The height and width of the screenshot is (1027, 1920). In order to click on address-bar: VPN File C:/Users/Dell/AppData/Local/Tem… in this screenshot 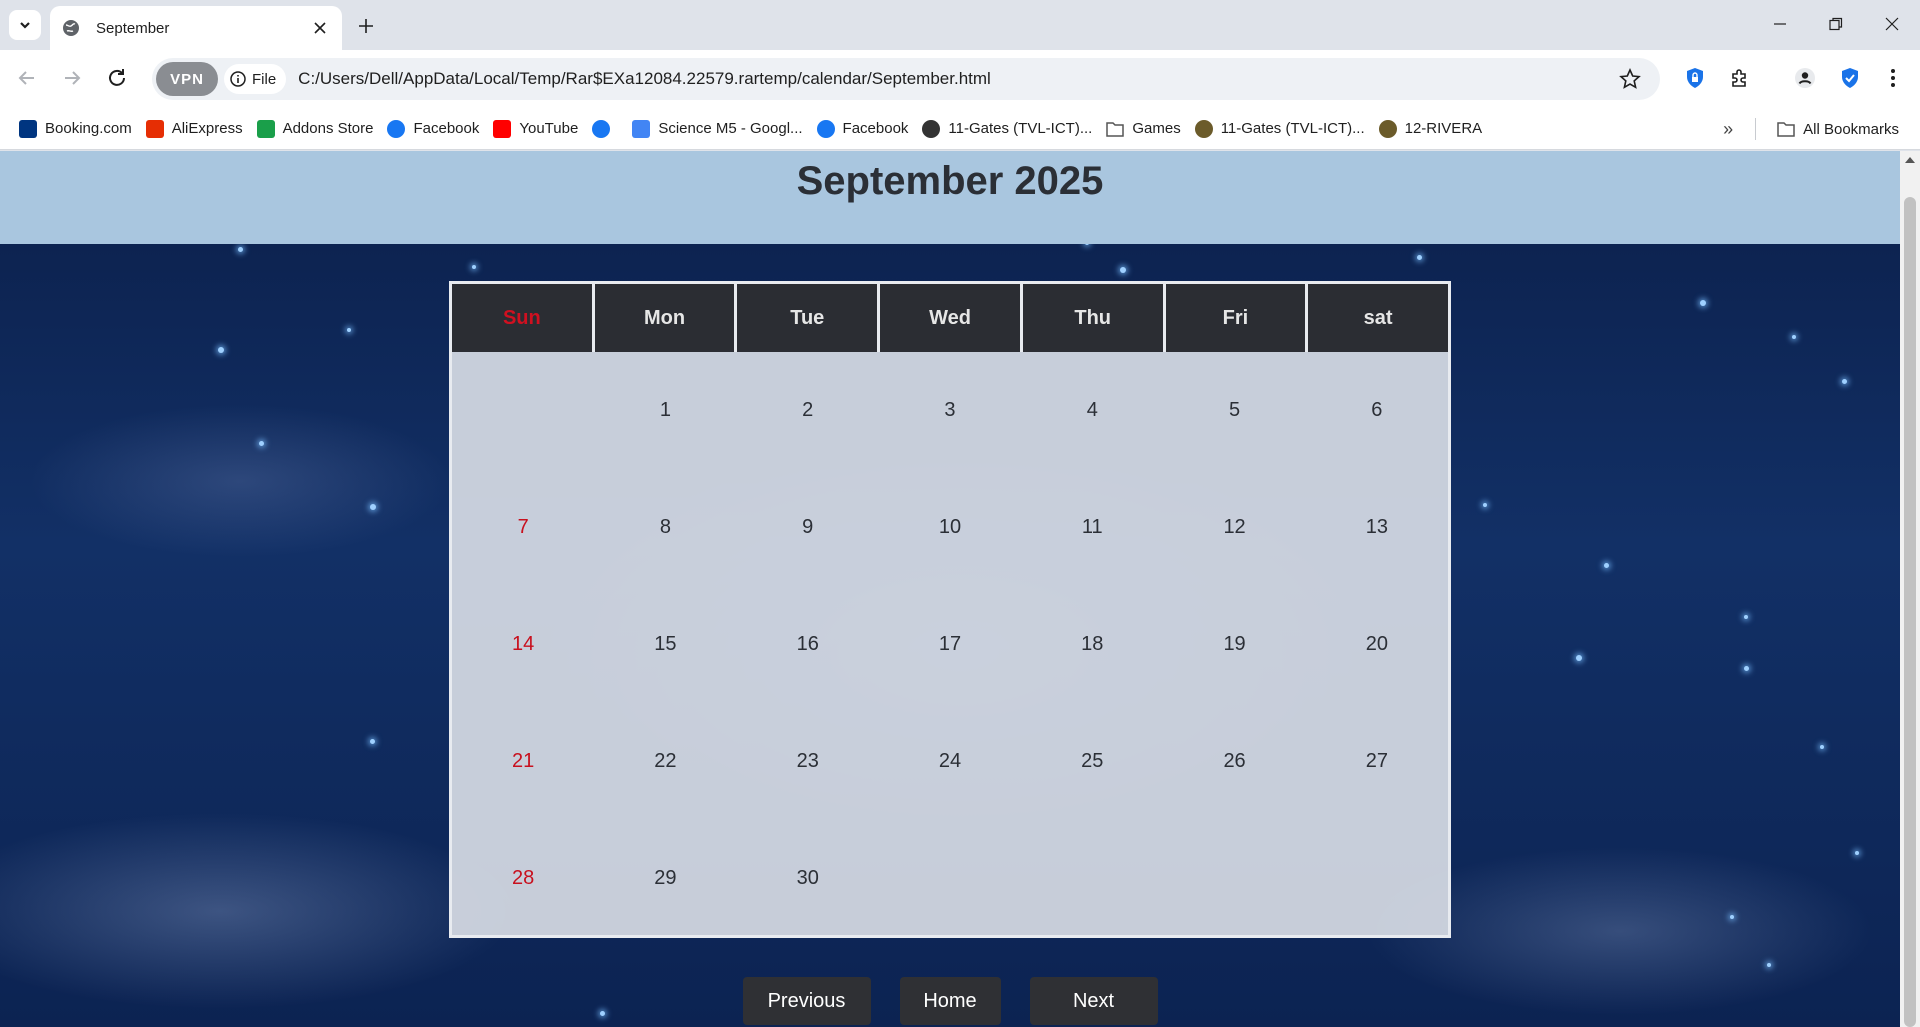, I will do `click(906, 79)`.